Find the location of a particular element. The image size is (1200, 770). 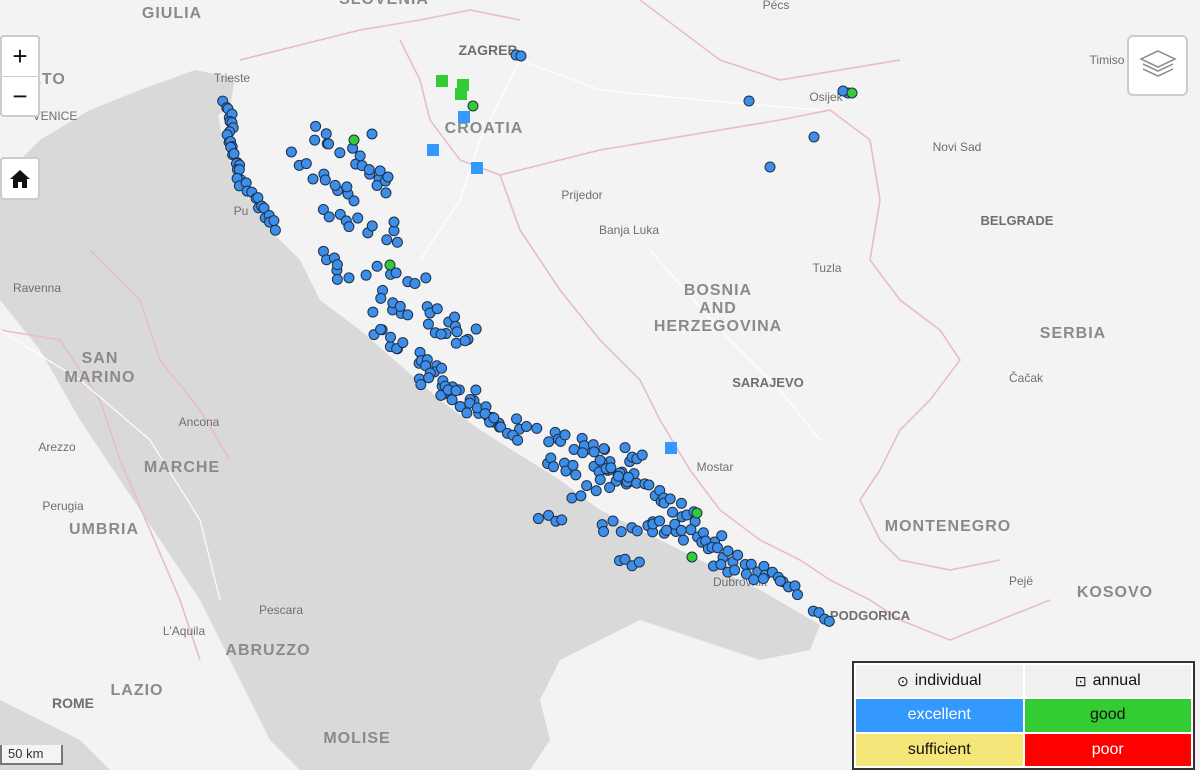

home-button is located at coordinates (20, 178).